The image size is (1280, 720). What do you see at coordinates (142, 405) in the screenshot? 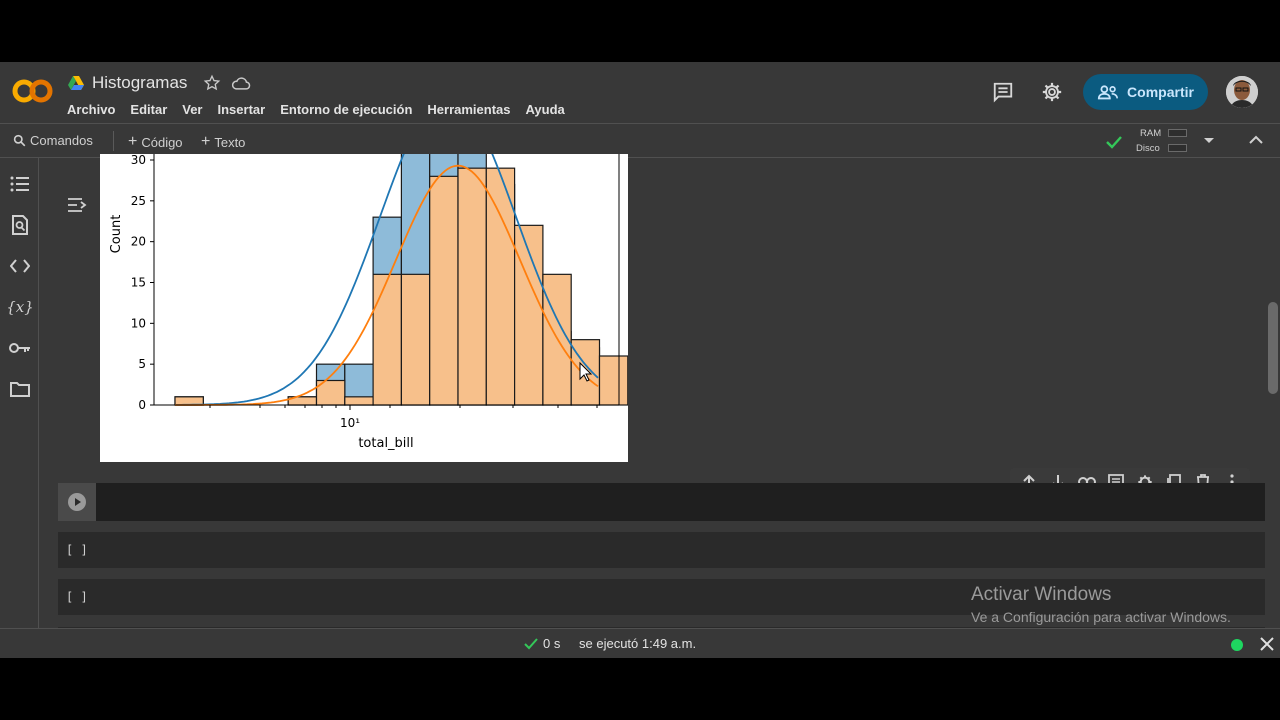
I see `y-tick-label: 0` at bounding box center [142, 405].